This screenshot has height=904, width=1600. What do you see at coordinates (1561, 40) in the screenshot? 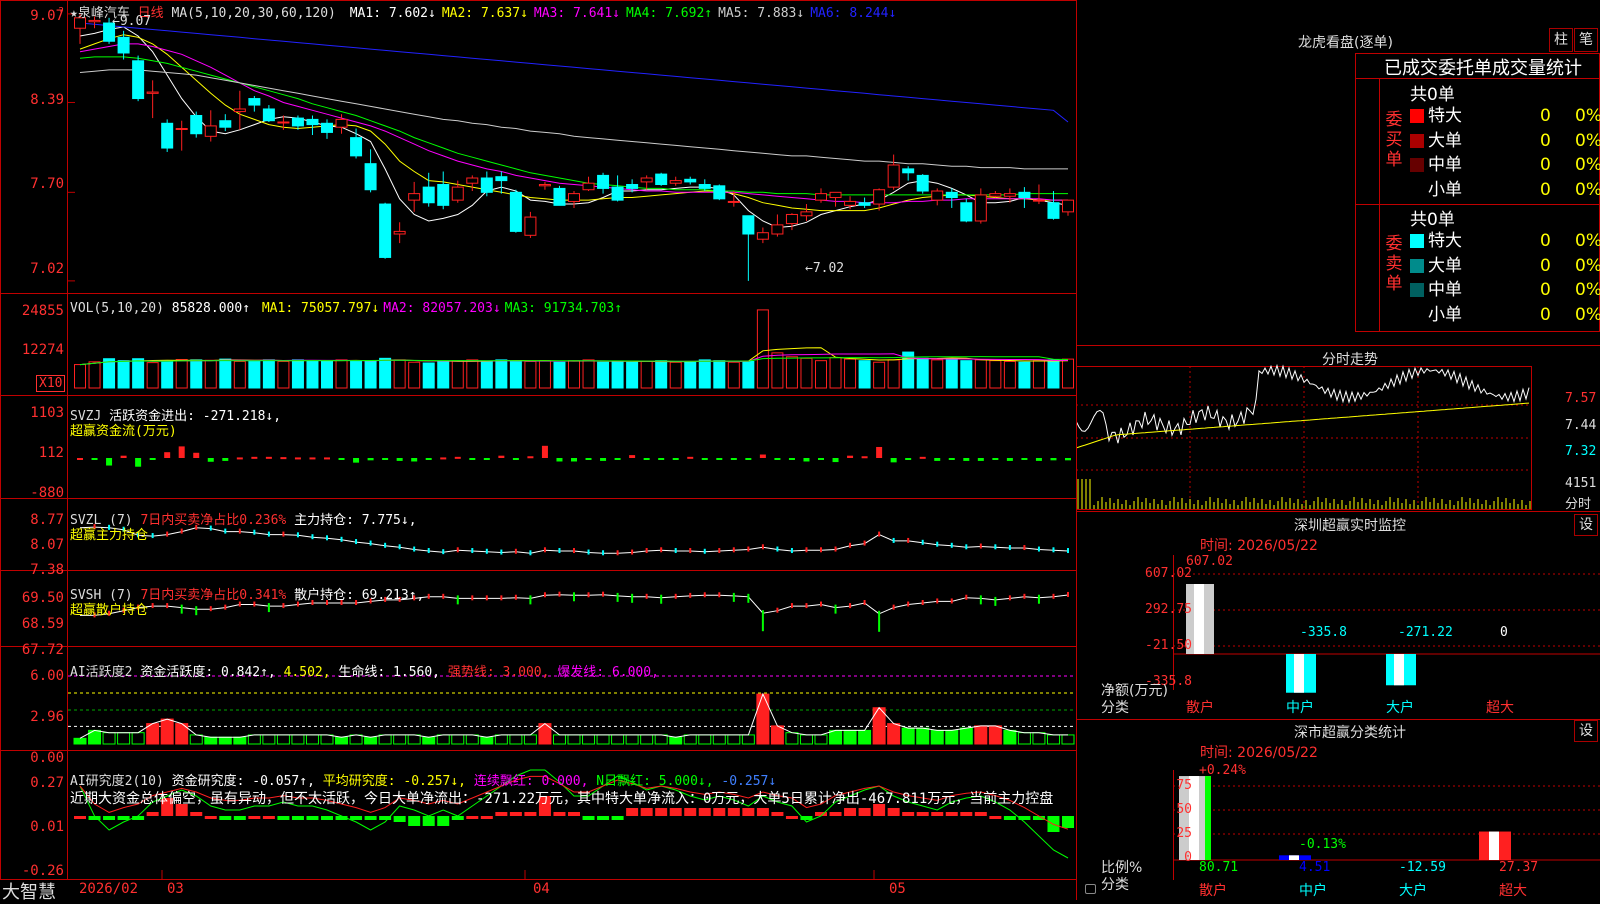
I see `bar-view-button: 柱` at bounding box center [1561, 40].